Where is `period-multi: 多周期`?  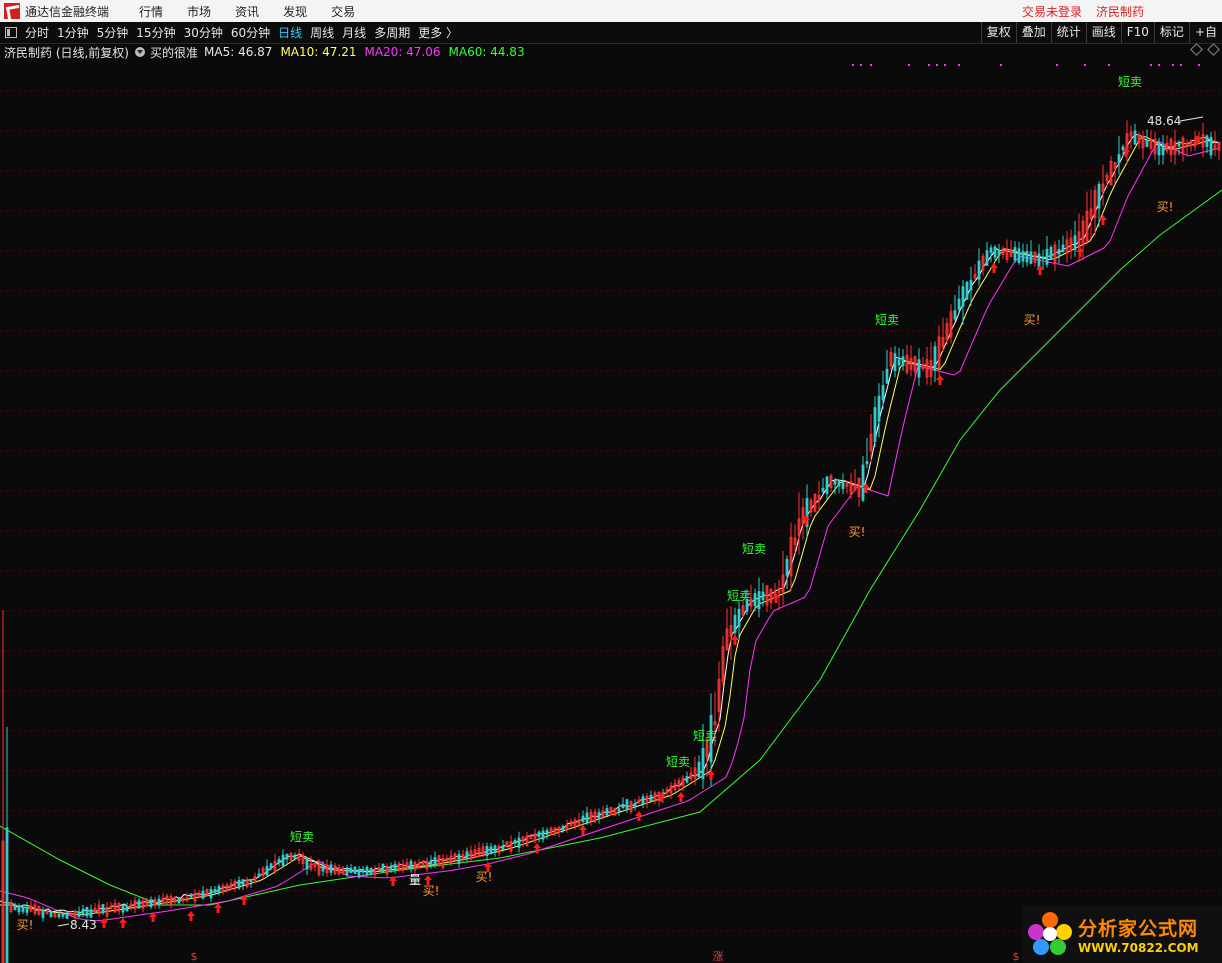
period-multi: 多周期 is located at coordinates (392, 32).